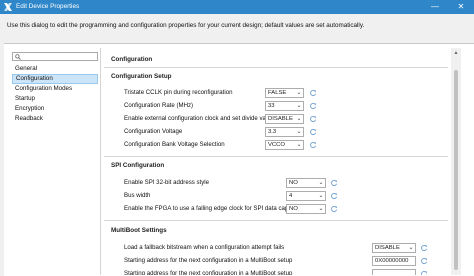  I want to click on property-value: 0X00000000, so click(392, 261).